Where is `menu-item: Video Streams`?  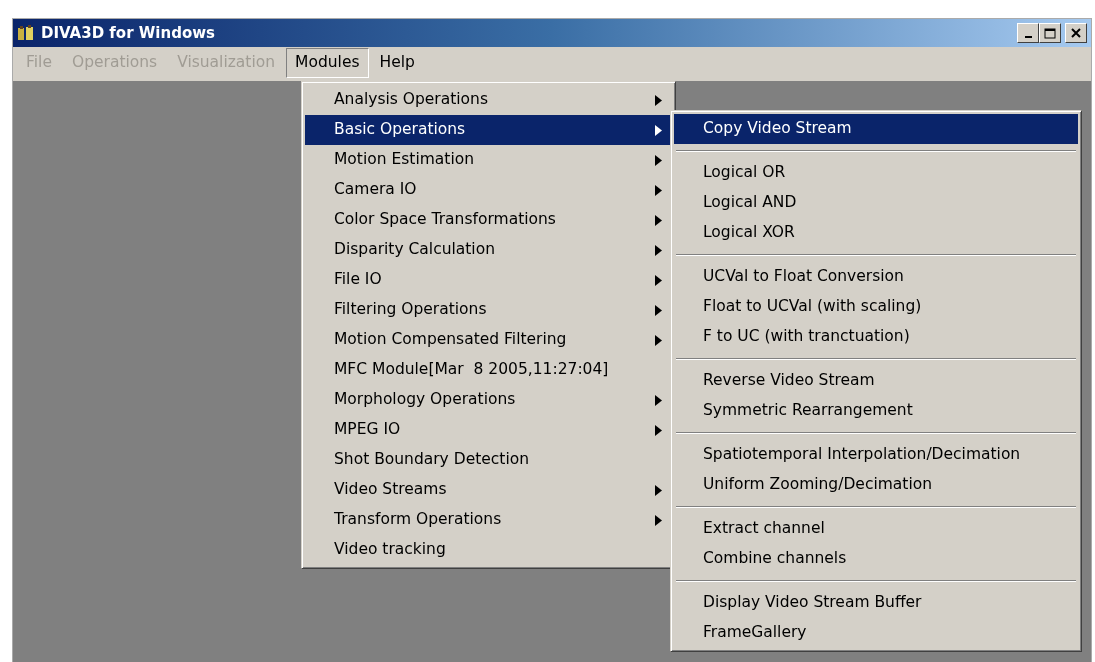
menu-item: Video Streams is located at coordinates (488, 490).